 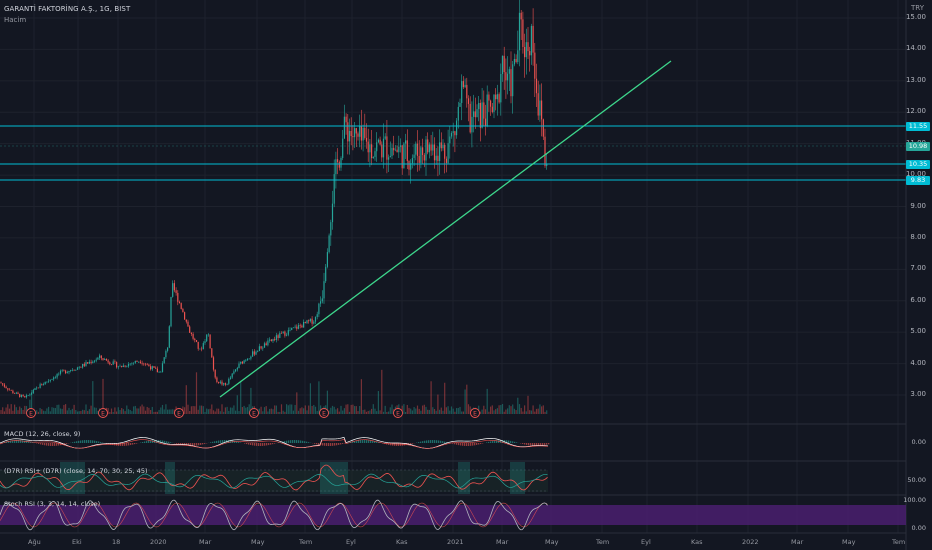 What do you see at coordinates (918, 528) in the screenshot?
I see `stoch-axis-0: 0.00` at bounding box center [918, 528].